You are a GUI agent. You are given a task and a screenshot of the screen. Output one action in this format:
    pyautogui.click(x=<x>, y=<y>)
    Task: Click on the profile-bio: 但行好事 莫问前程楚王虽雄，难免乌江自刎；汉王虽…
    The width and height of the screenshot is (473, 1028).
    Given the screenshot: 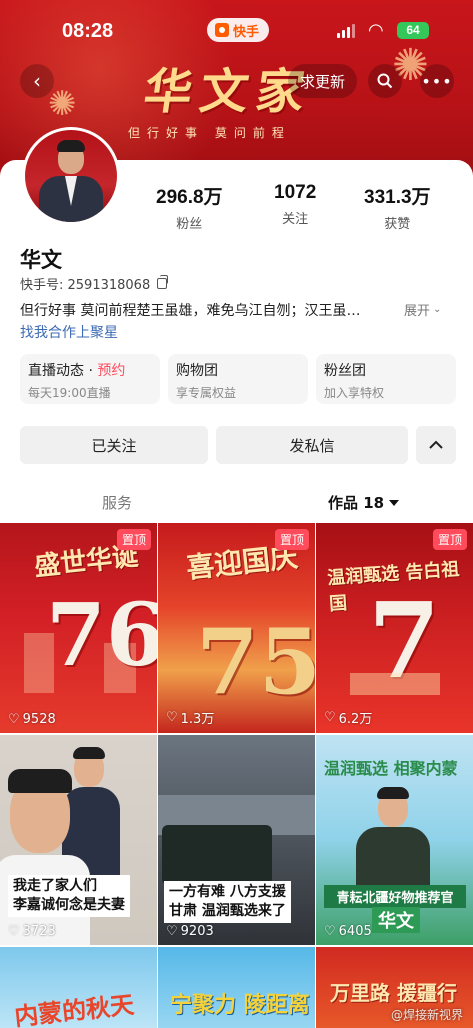 What is the action you would take?
    pyautogui.click(x=190, y=311)
    